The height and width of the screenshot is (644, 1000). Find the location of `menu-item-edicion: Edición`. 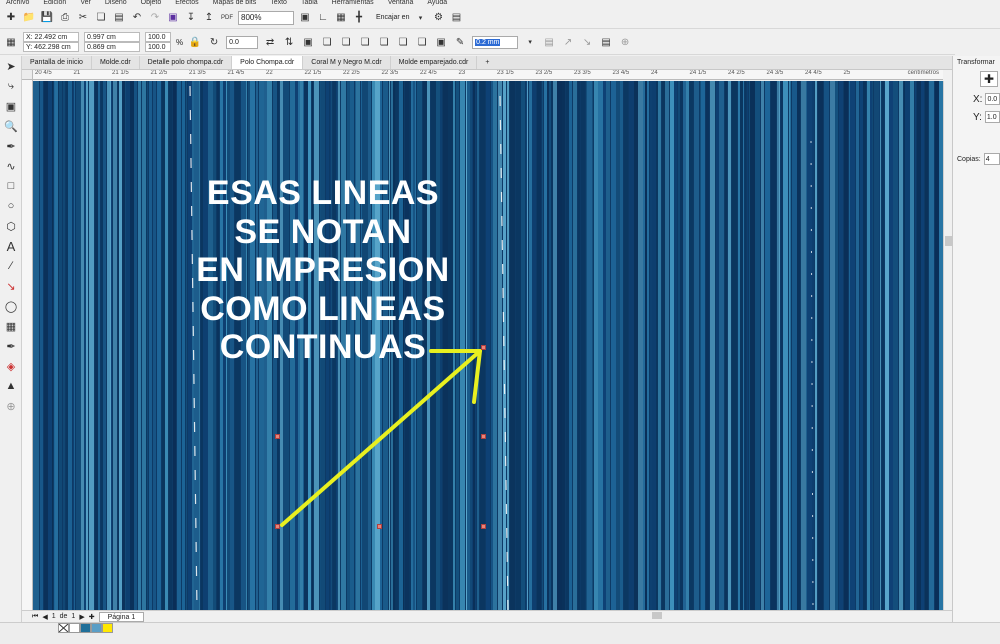

menu-item-edicion: Edición is located at coordinates (54, 3).